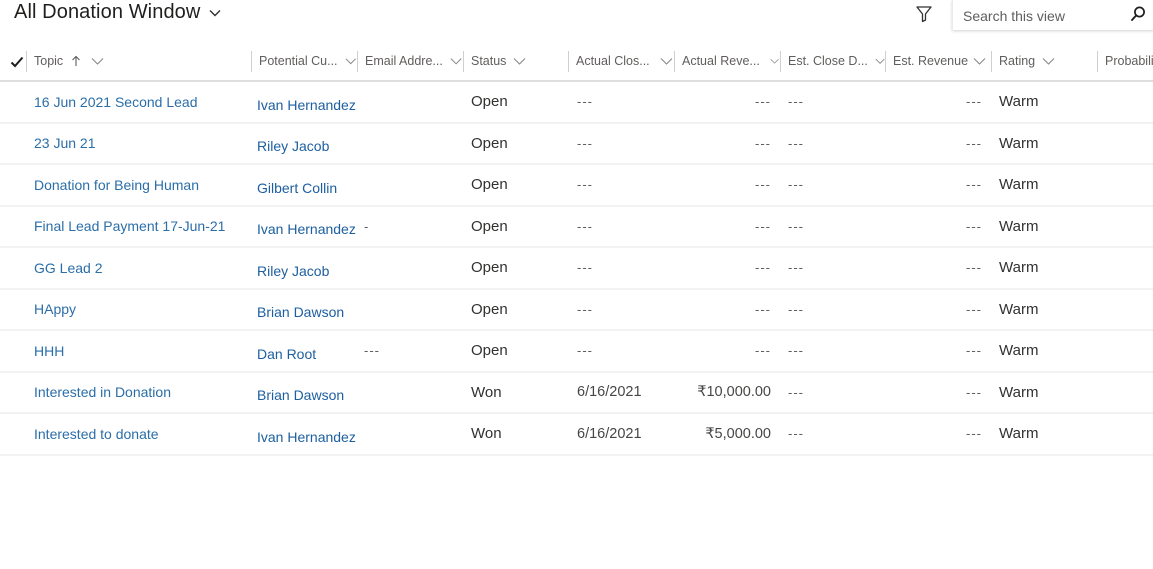 This screenshot has width=1153, height=569. I want to click on topic-link-text: Donation for Being Human, so click(116, 184).